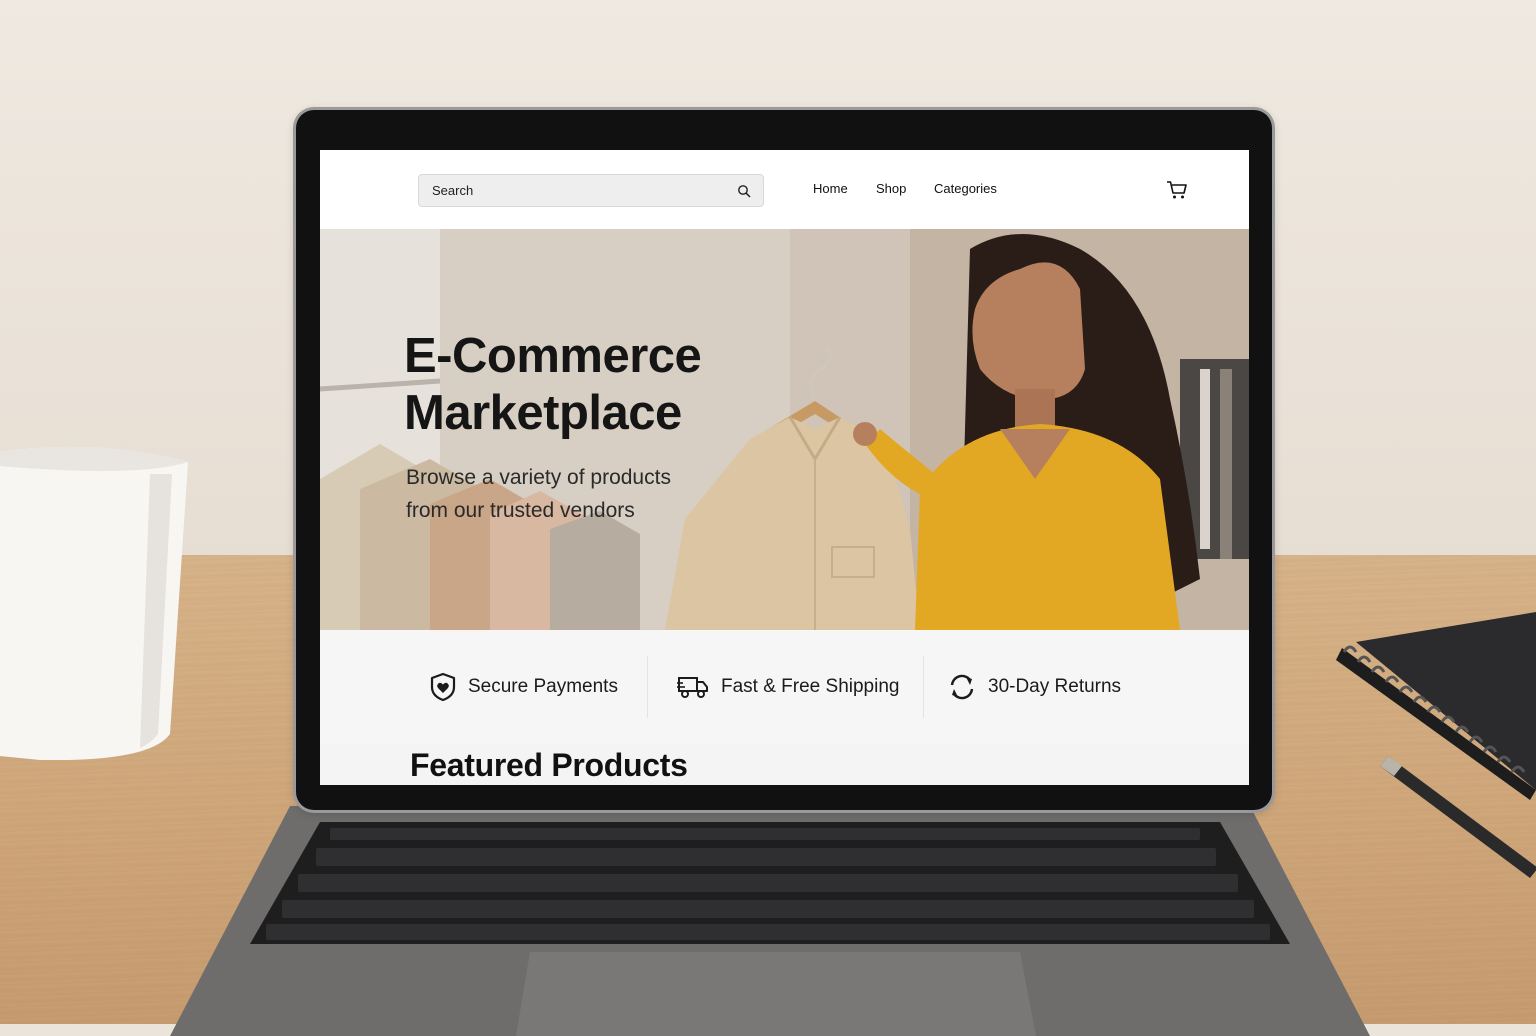 The image size is (1536, 1036). Describe the element at coordinates (830, 188) in the screenshot. I see `nav-link-home: Home` at that location.